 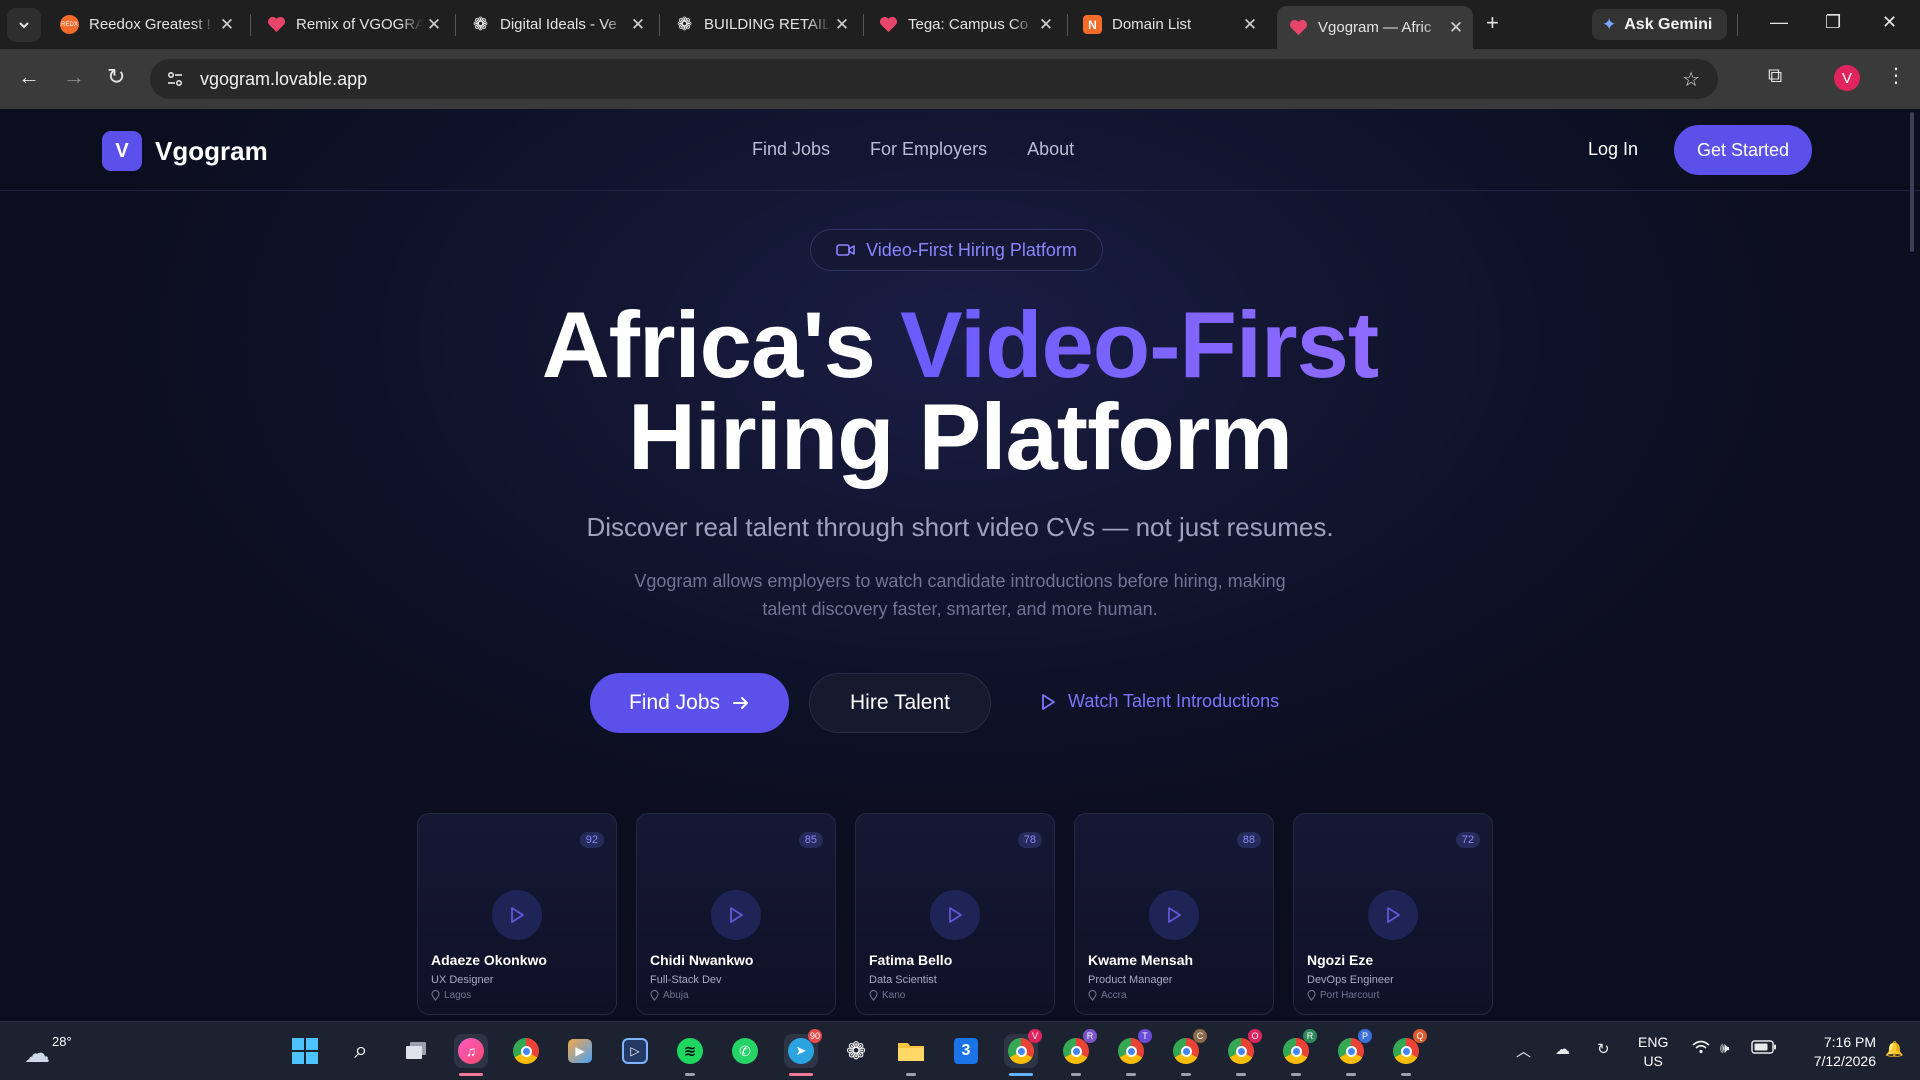 I want to click on candidate-card: 78 Fatima Bello Data Scientist Kano, so click(x=955, y=914).